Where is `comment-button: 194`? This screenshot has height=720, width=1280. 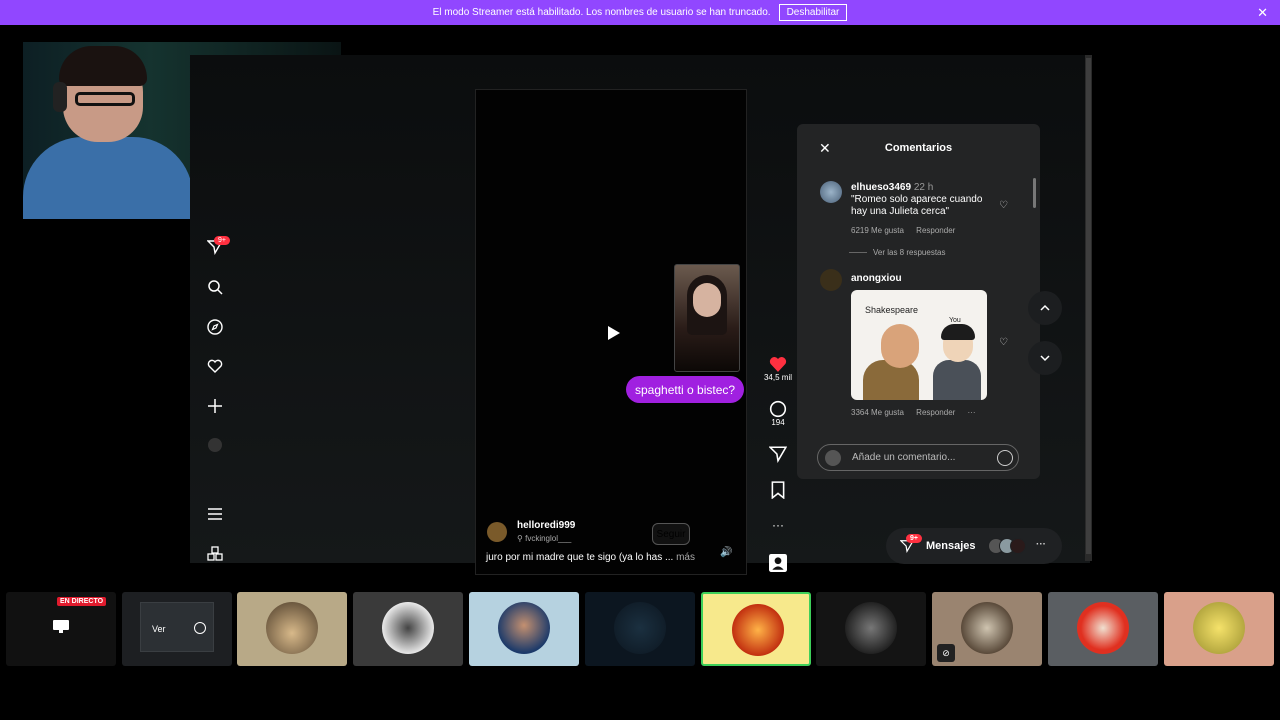
comment-button: 194 is located at coordinates (778, 413).